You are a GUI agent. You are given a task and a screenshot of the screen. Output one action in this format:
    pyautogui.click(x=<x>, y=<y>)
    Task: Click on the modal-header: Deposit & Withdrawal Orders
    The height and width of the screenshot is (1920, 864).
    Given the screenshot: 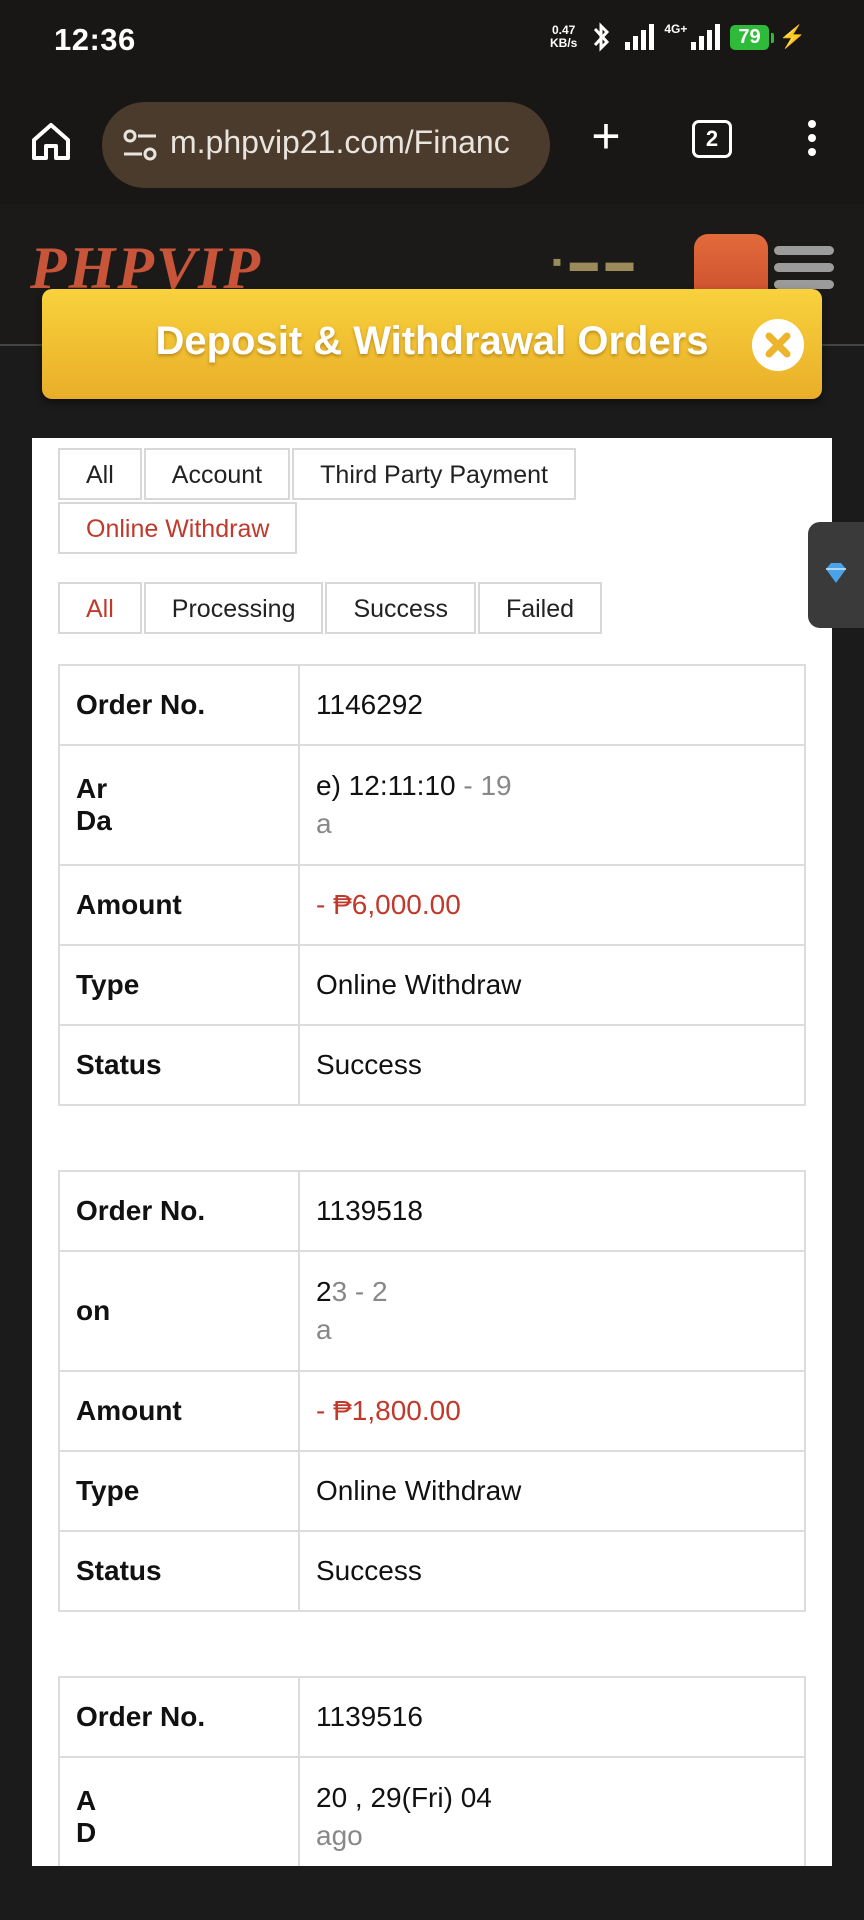 What is the action you would take?
    pyautogui.click(x=432, y=344)
    